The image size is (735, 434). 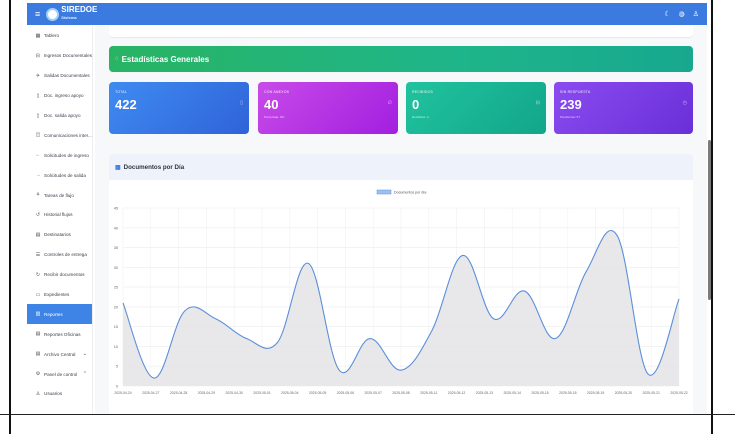 What do you see at coordinates (116, 248) in the screenshot?
I see `y-tick-label: 35` at bounding box center [116, 248].